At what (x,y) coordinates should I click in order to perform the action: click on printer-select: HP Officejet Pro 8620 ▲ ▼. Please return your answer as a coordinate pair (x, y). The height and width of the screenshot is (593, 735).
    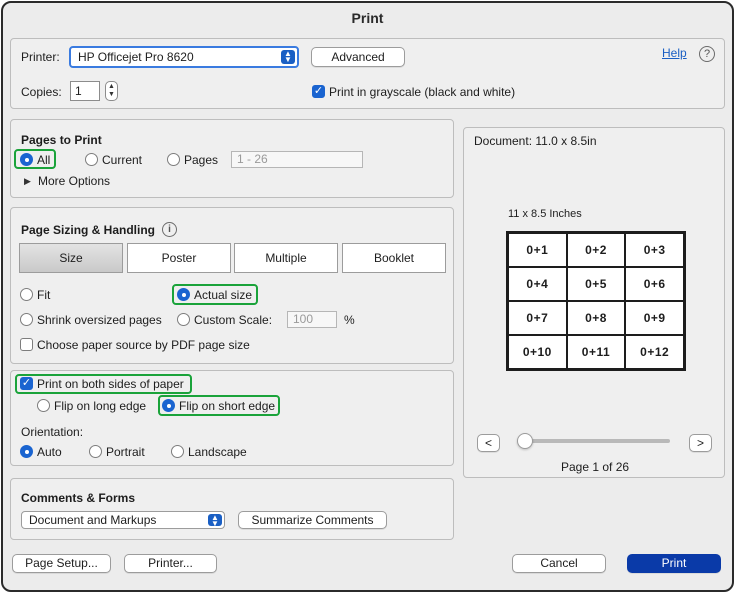
    Looking at the image, I should click on (184, 57).